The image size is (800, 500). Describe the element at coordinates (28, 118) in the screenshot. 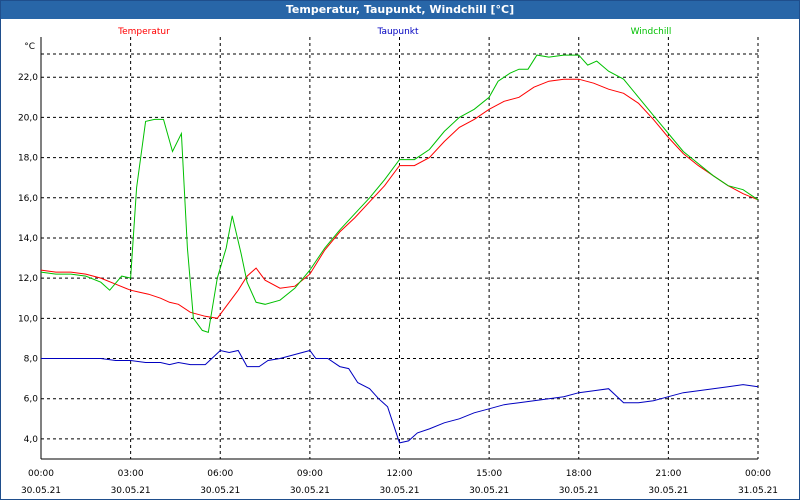

I see `y-tick-label: 20,0` at that location.